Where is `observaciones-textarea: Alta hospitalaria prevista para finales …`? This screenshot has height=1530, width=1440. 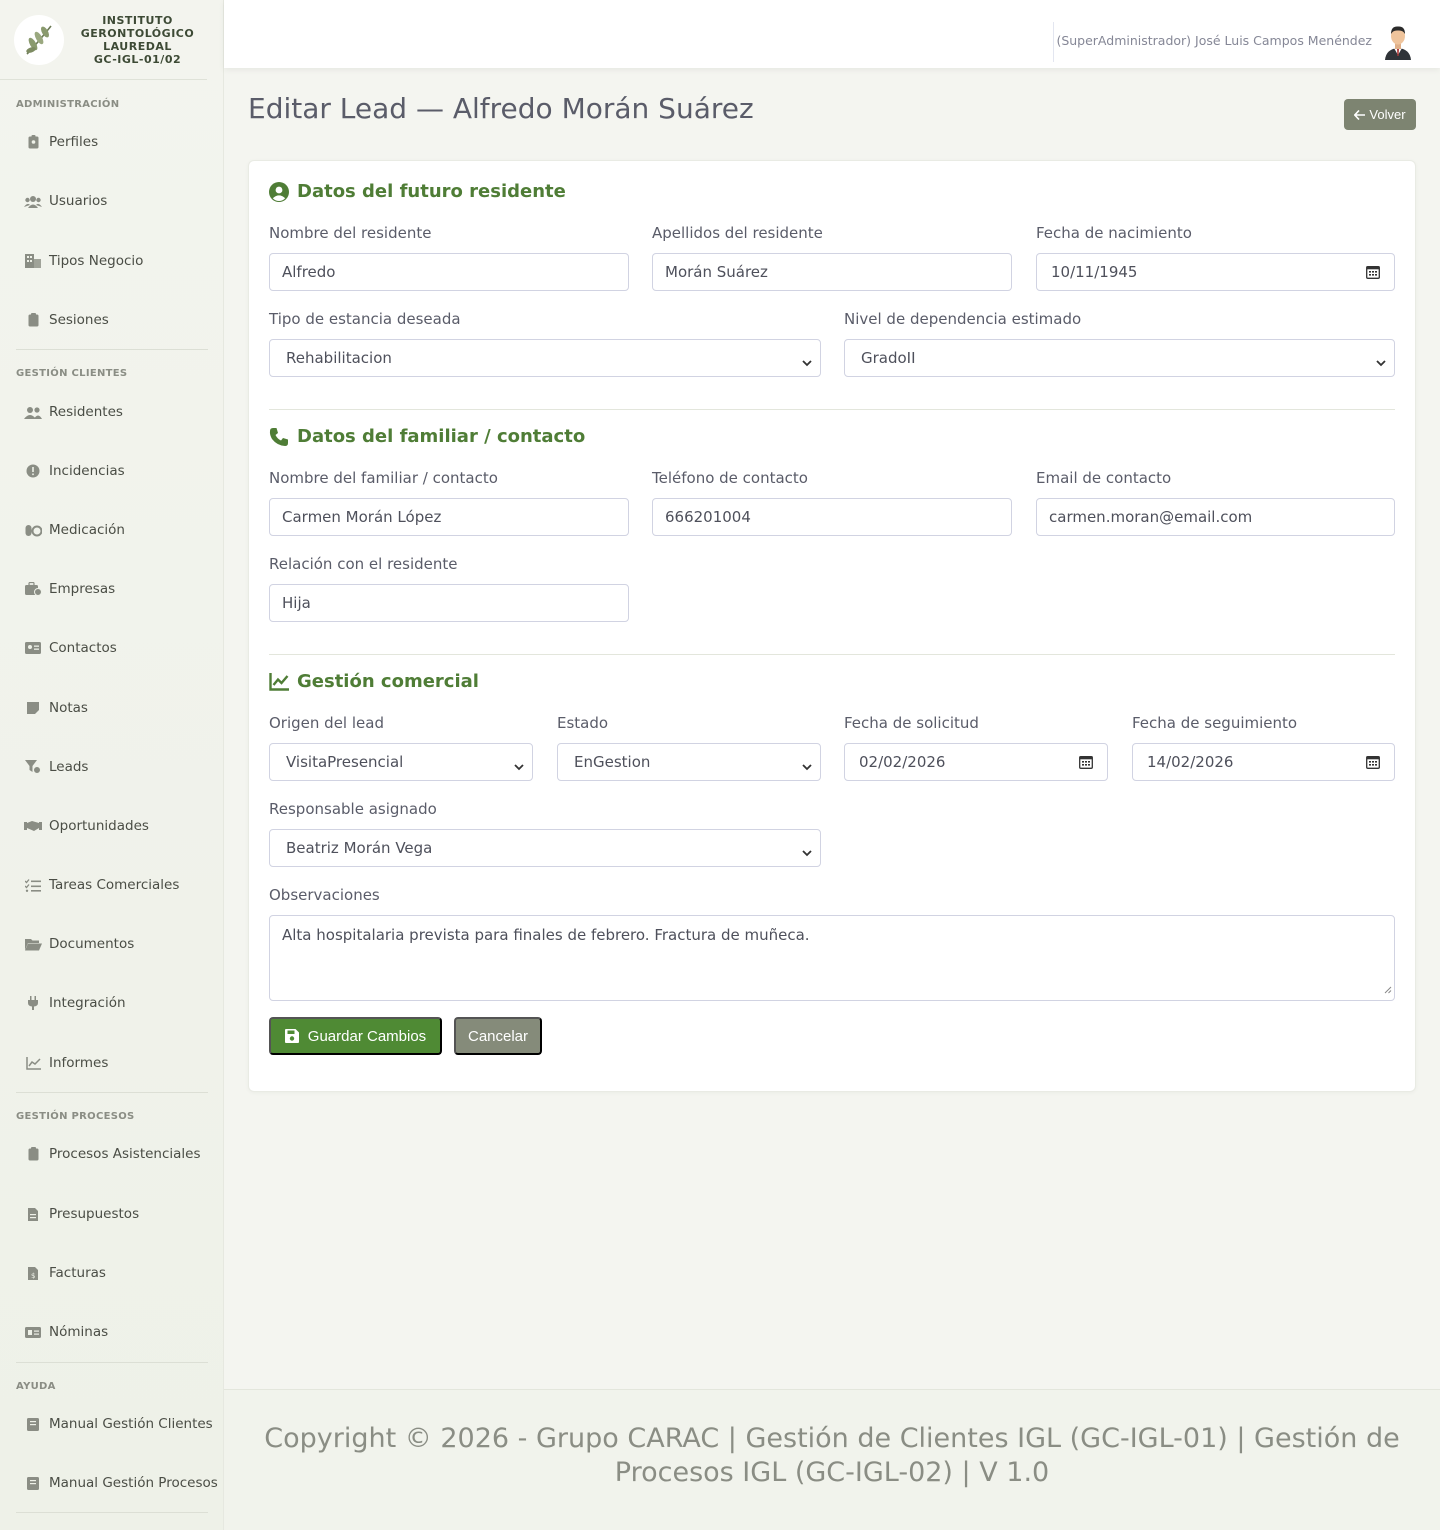 observaciones-textarea: Alta hospitalaria prevista para finales … is located at coordinates (832, 958).